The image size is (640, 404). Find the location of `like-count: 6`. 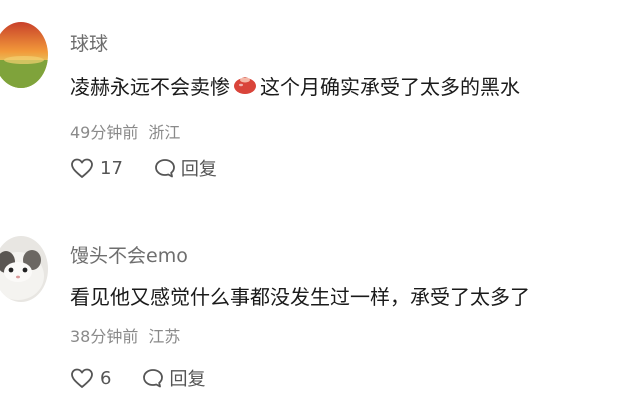

like-count: 6 is located at coordinates (106, 378).